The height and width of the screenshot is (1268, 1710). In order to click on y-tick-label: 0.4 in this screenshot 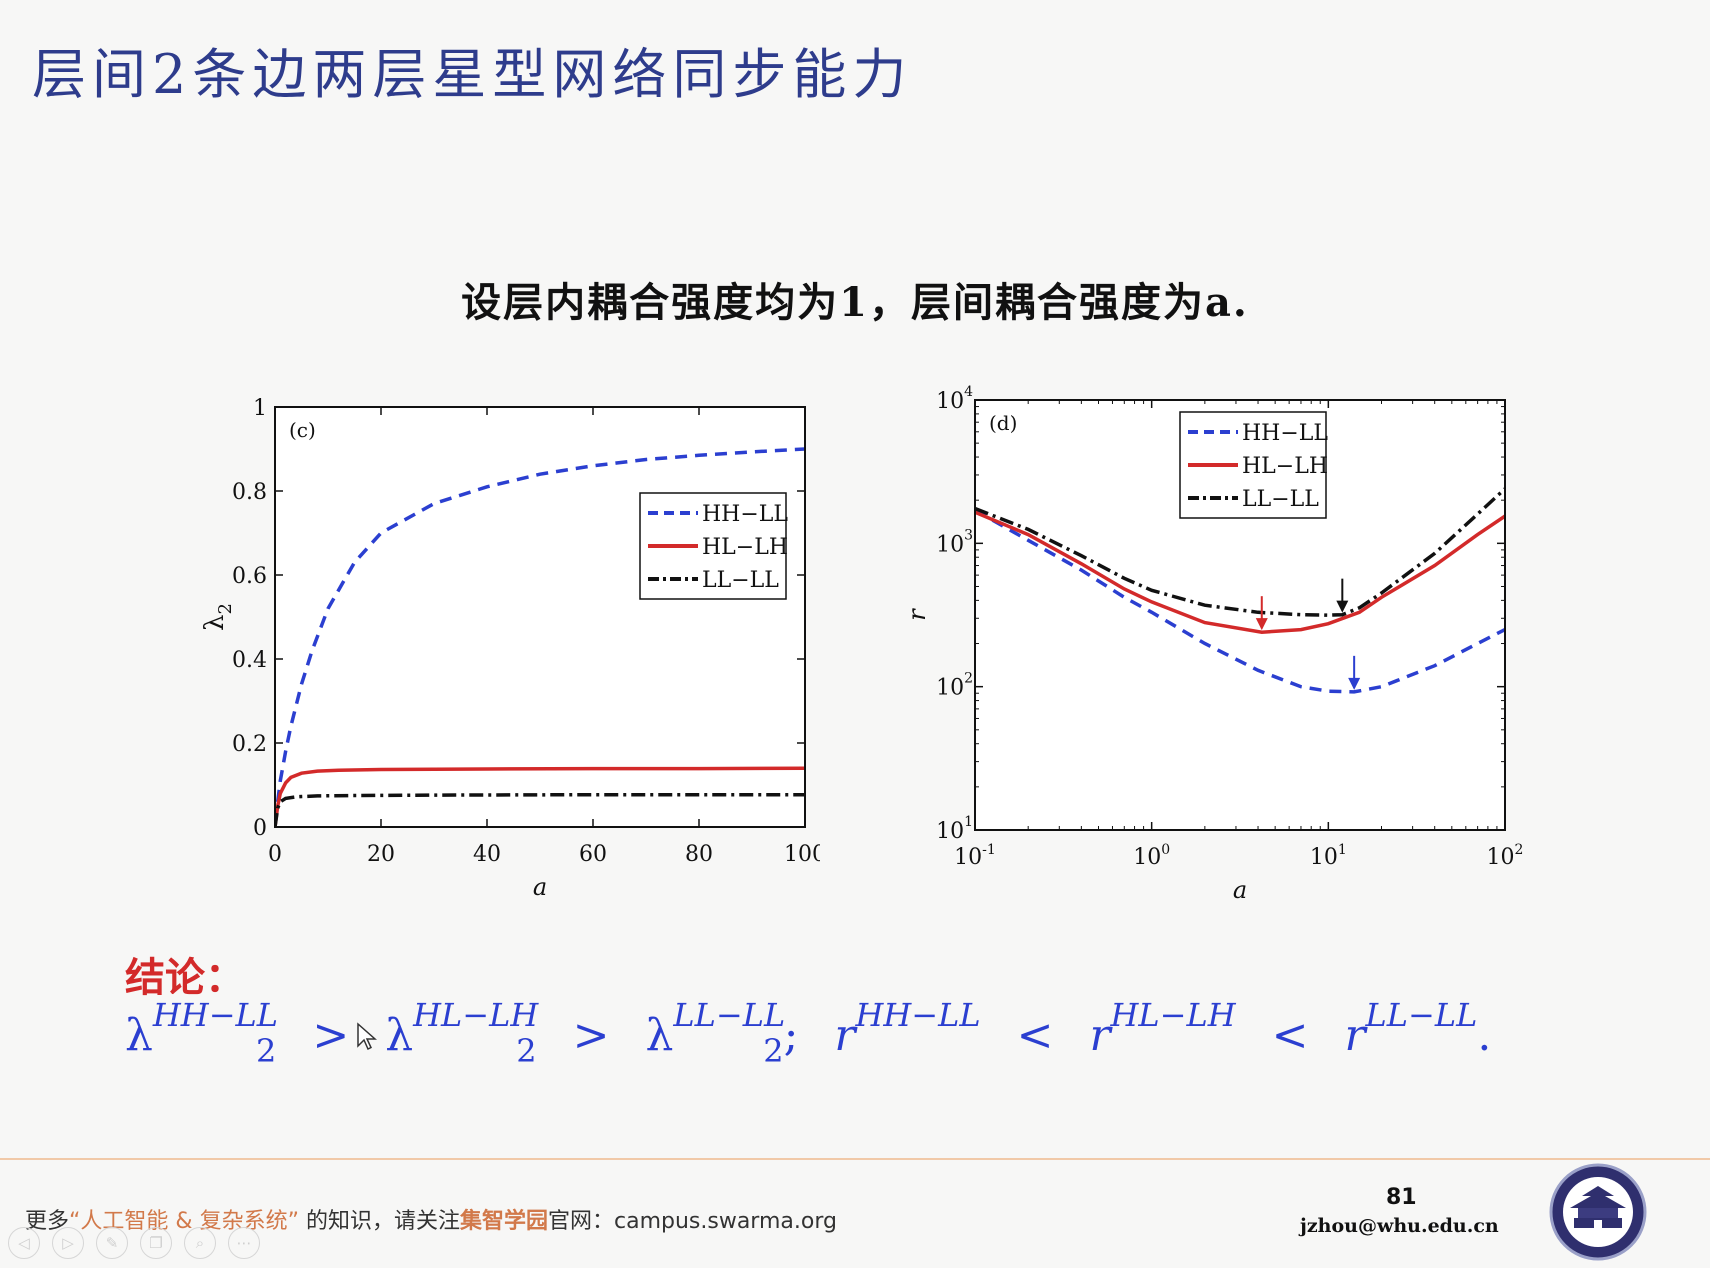, I will do `click(249, 660)`.